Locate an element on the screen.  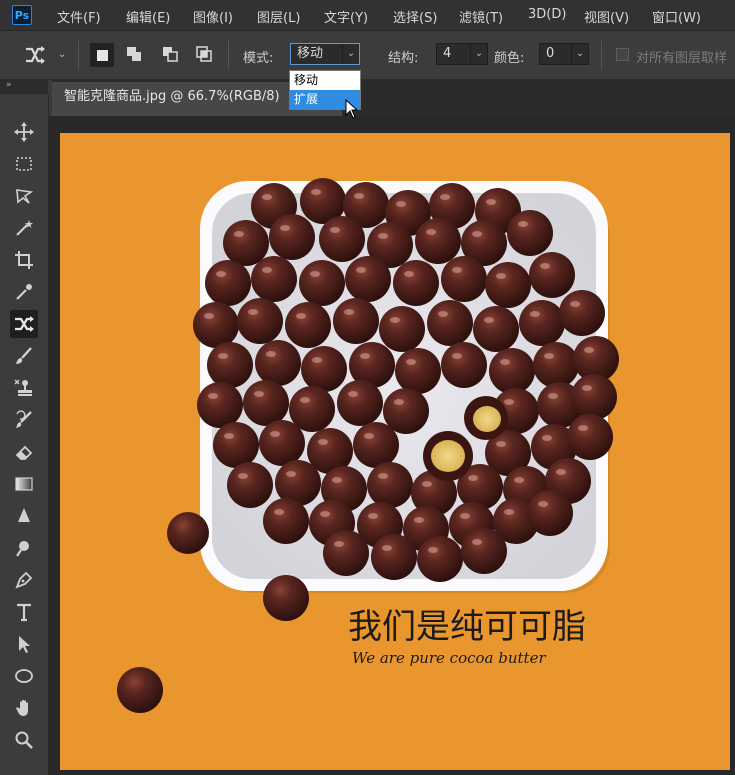
menu-select: 选择(S) is located at coordinates (415, 16).